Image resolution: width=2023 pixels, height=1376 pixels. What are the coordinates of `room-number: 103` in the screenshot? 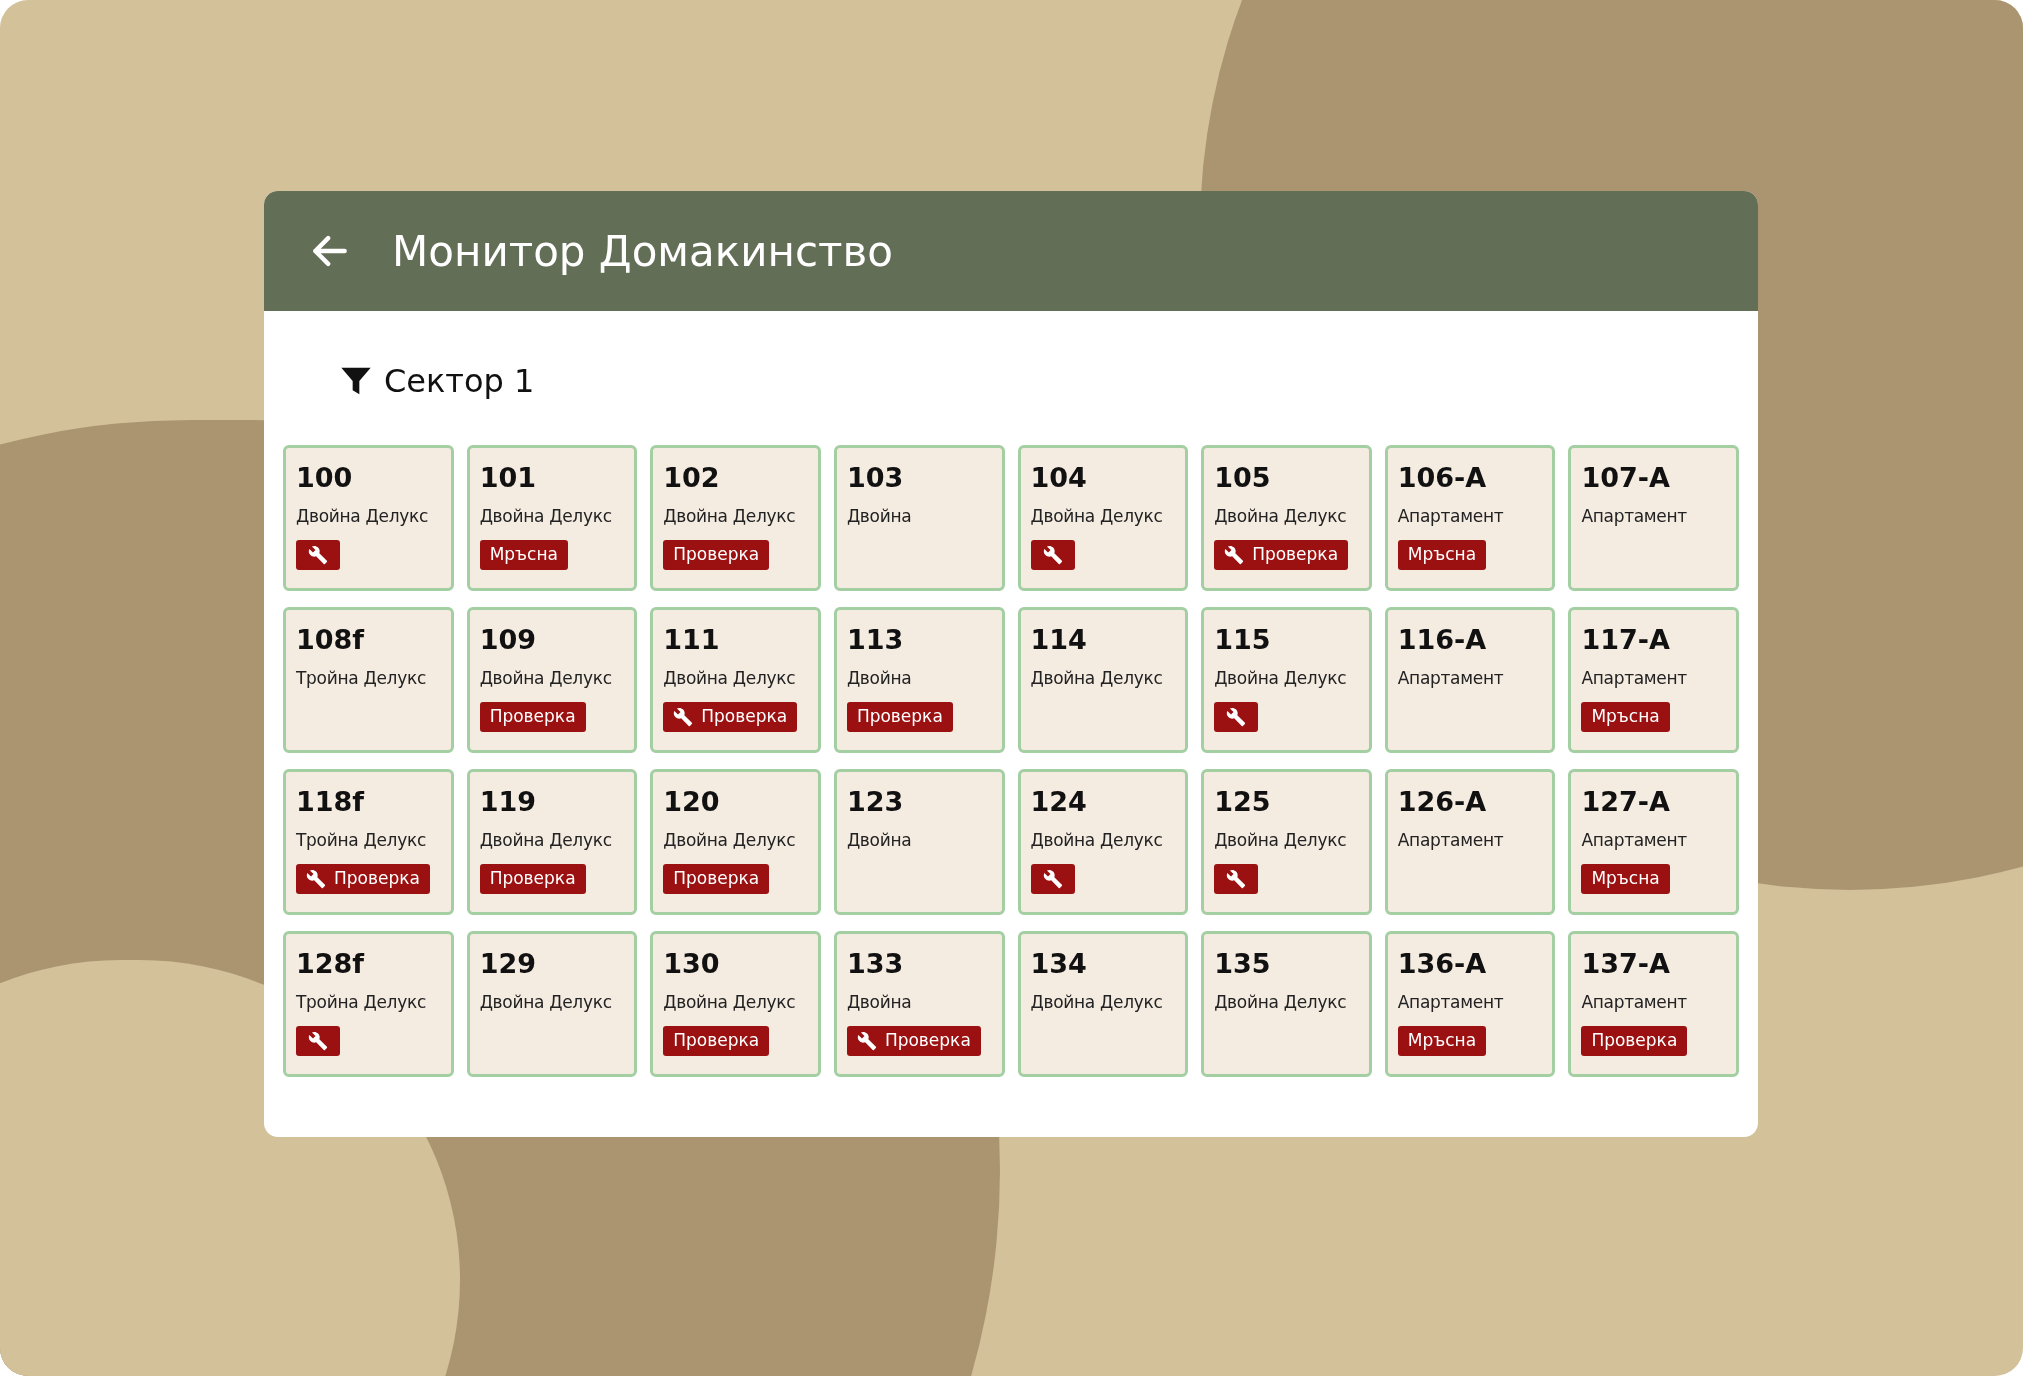 It's located at (875, 478).